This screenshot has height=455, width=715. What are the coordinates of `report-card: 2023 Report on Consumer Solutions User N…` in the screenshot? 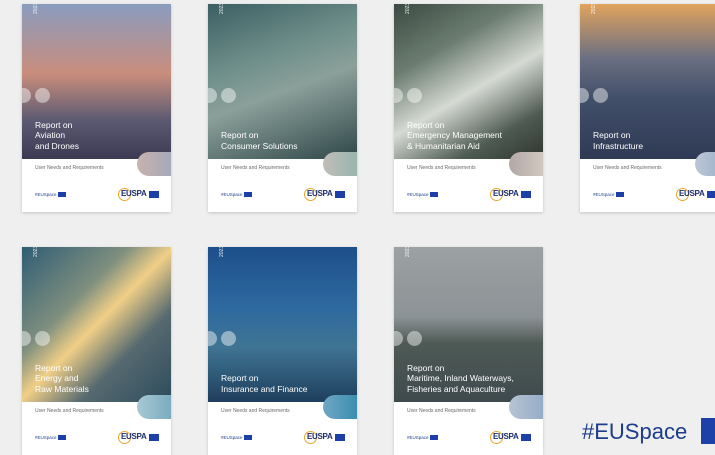 It's located at (282, 108).